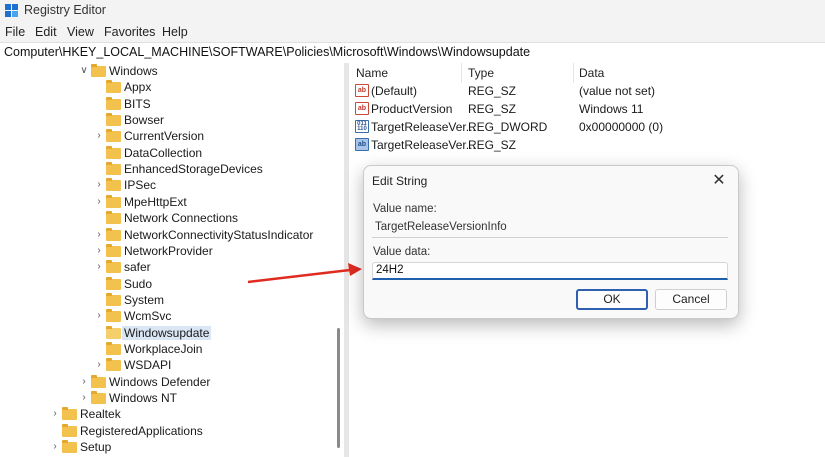  Describe the element at coordinates (138, 283) in the screenshot. I see `tree-item-label: Sudo` at that location.